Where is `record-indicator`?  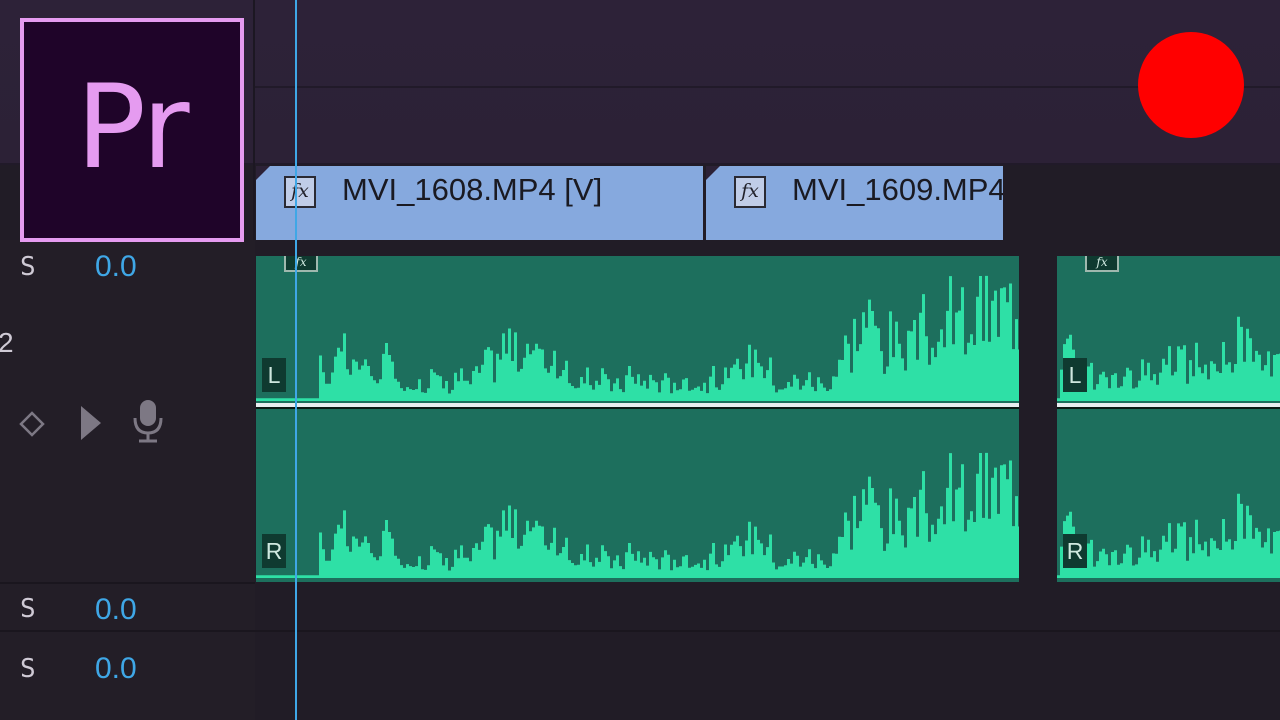 record-indicator is located at coordinates (1191, 85).